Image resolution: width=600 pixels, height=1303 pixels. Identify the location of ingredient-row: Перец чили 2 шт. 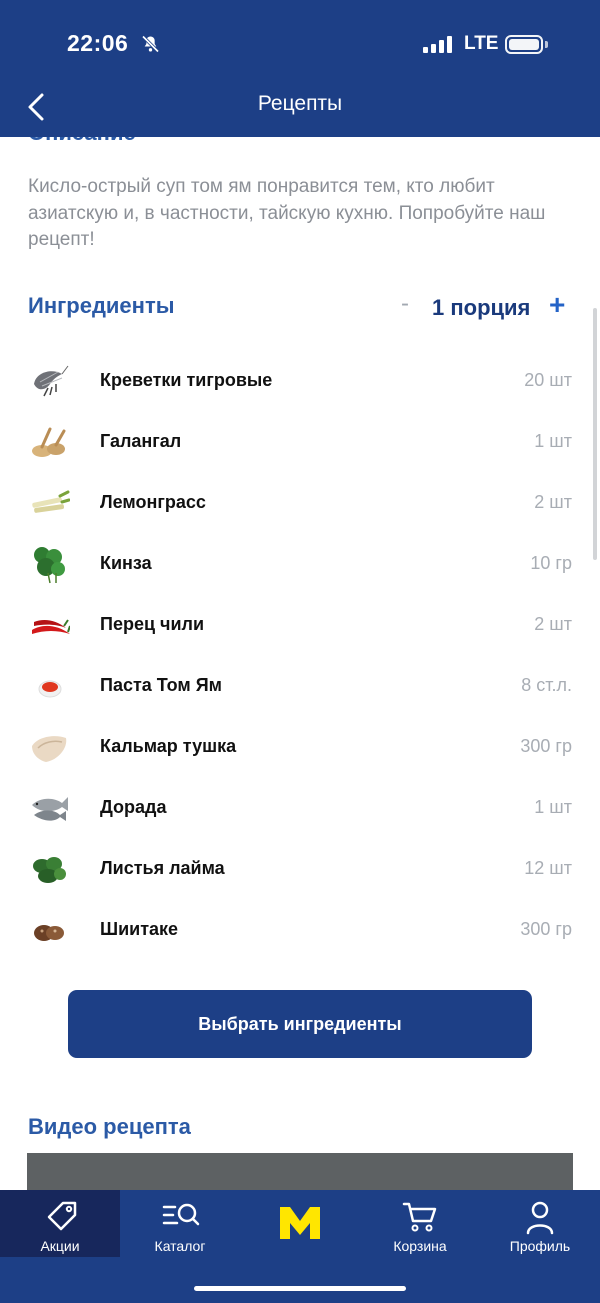
(300, 624).